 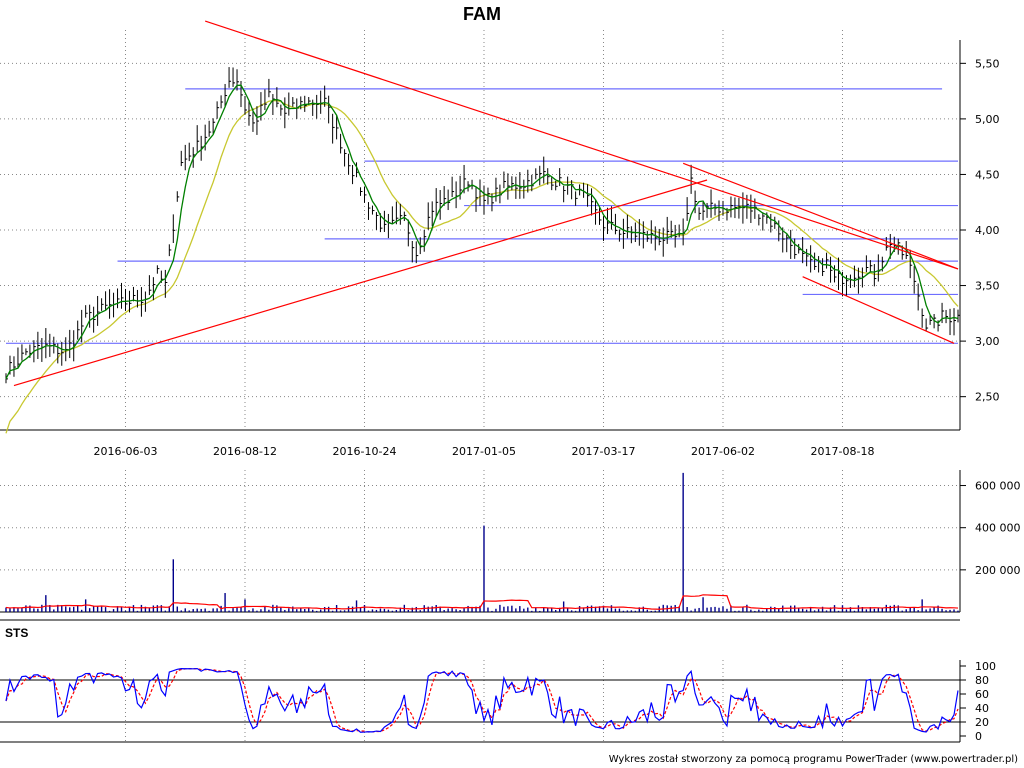 I want to click on osc-tick-label: 40, so click(x=982, y=708).